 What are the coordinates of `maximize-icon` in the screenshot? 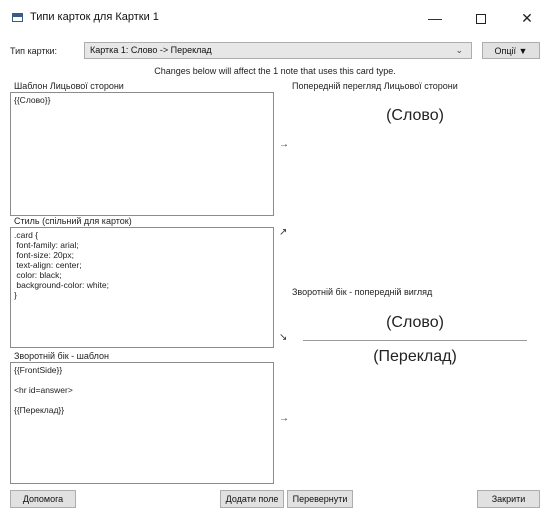 It's located at (481, 19).